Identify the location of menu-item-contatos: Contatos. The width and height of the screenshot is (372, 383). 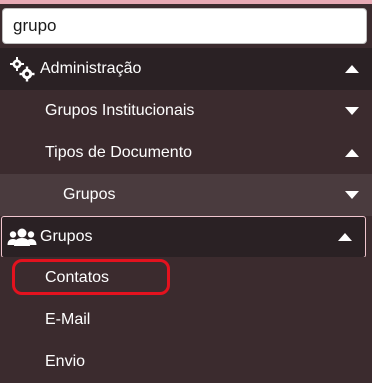
(186, 278).